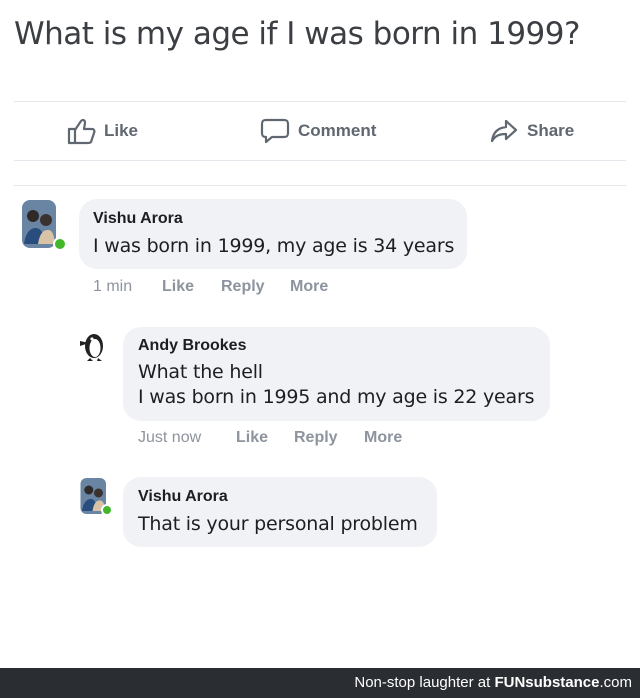 This screenshot has height=698, width=640. What do you see at coordinates (337, 130) in the screenshot?
I see `comment-label: Comment` at bounding box center [337, 130].